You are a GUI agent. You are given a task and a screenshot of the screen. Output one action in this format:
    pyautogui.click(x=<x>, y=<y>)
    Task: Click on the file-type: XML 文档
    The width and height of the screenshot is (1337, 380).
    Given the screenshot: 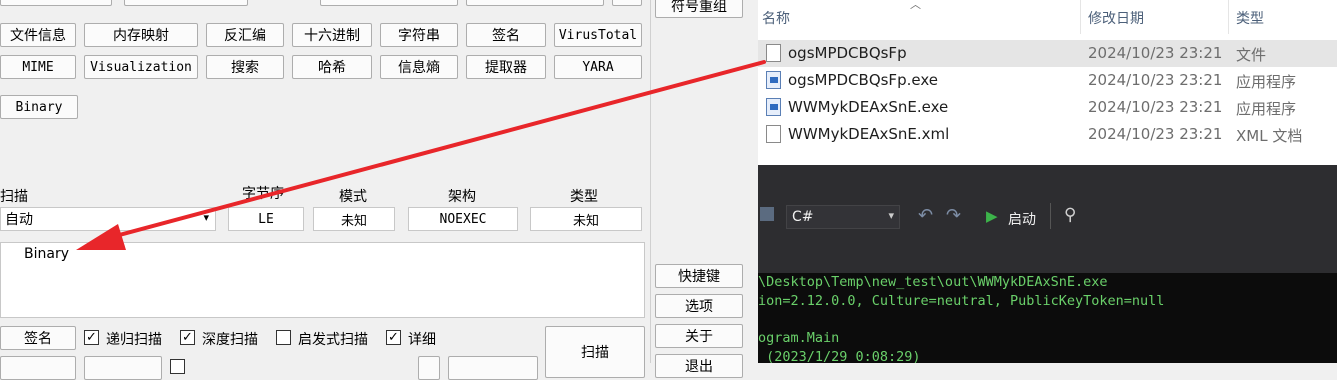 What is the action you would take?
    pyautogui.click(x=1269, y=136)
    